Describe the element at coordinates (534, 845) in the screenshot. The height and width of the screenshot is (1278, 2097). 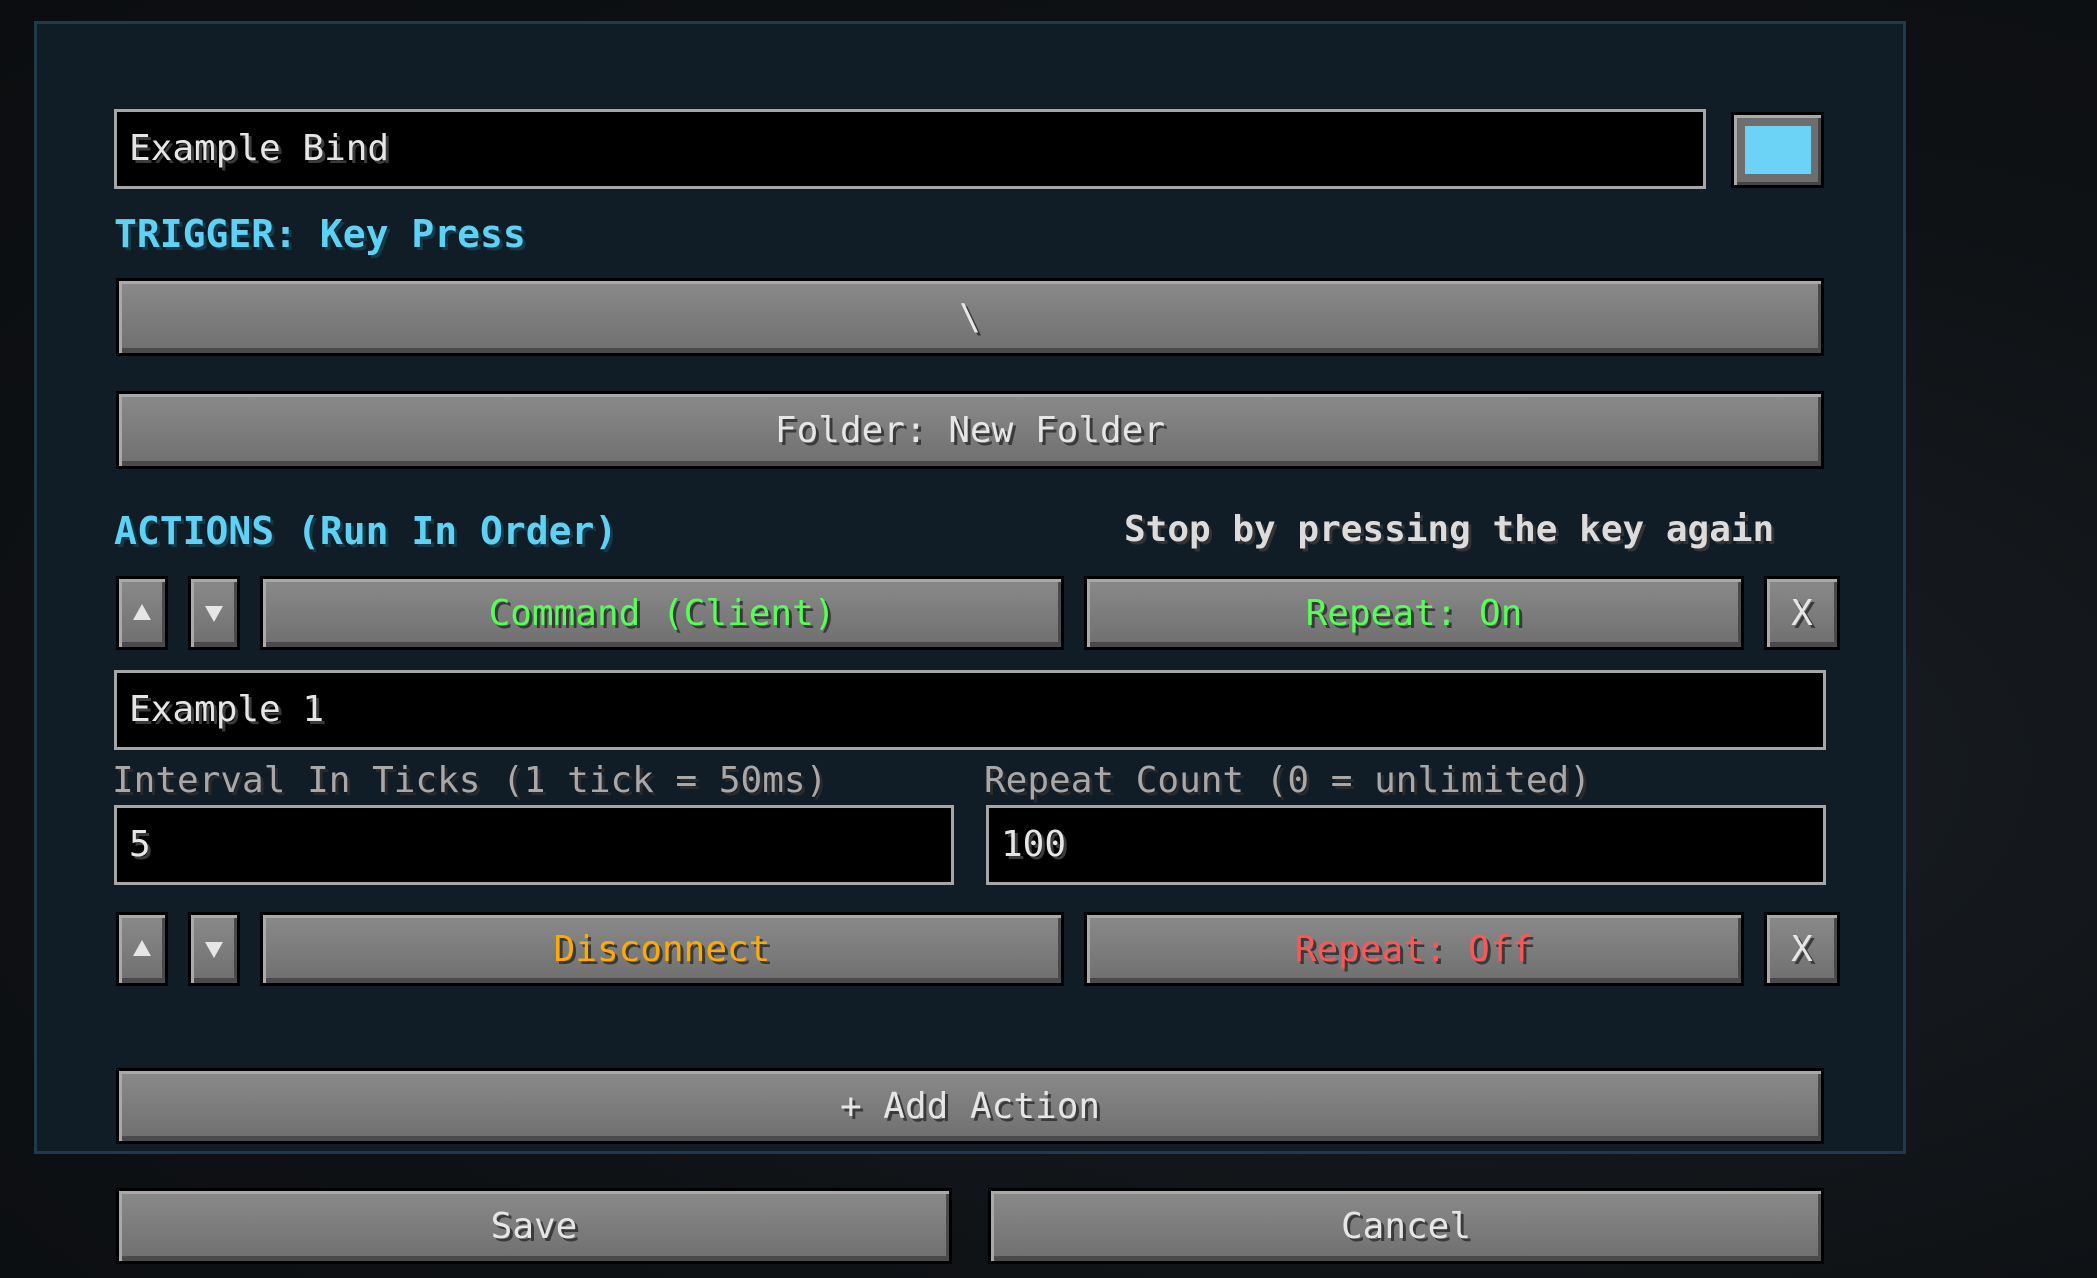
I see `interval-input: 5` at that location.